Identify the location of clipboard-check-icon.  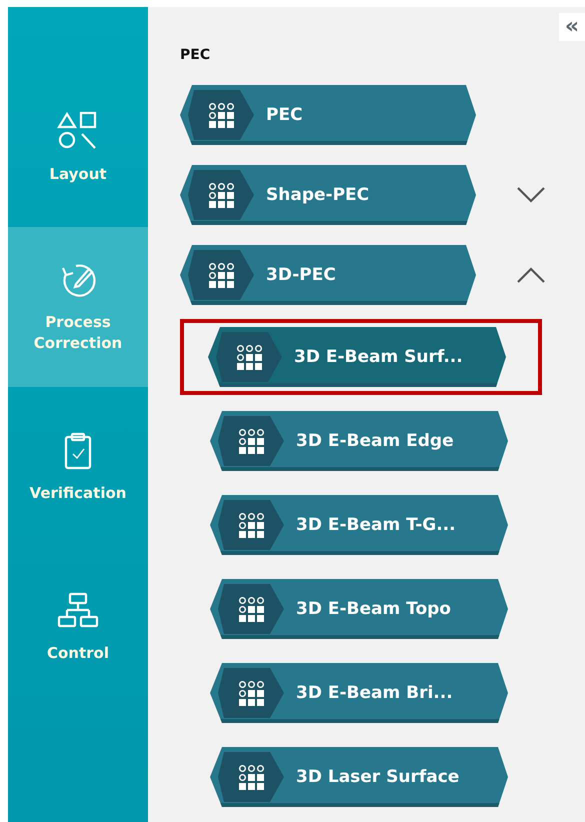
(78, 450).